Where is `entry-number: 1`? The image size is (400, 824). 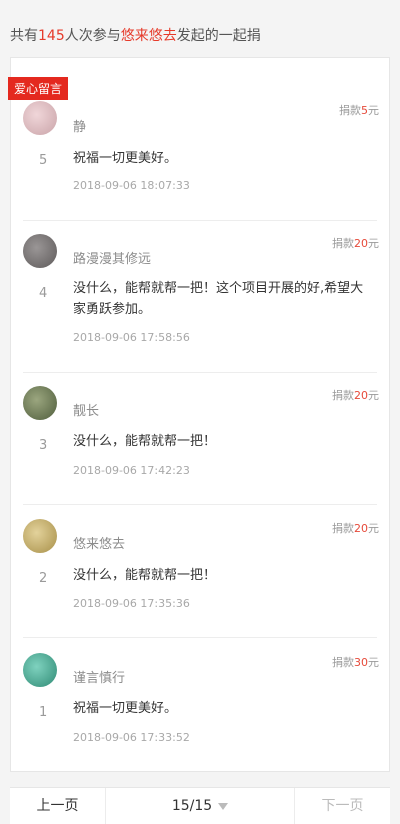 entry-number: 1 is located at coordinates (43, 712).